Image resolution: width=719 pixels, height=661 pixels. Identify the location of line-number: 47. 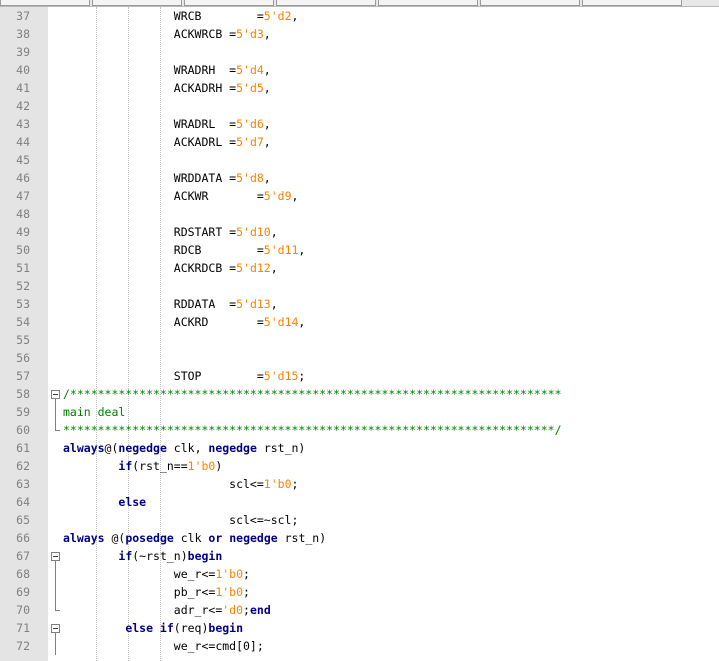
(23, 196).